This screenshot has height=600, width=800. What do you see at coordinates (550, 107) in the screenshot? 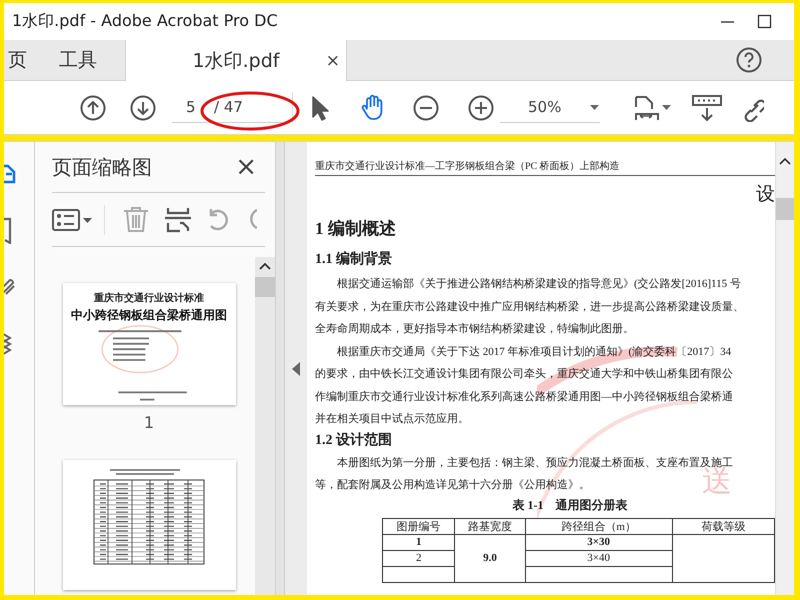
I see `zoom-dropdown: 50%` at bounding box center [550, 107].